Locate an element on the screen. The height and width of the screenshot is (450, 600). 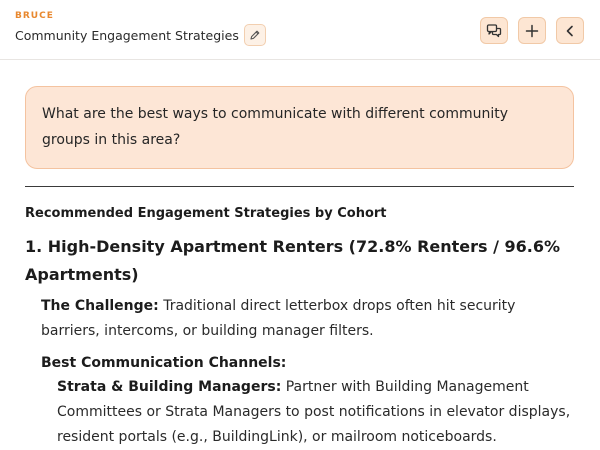
chat-bubbles-icon is located at coordinates (494, 30).